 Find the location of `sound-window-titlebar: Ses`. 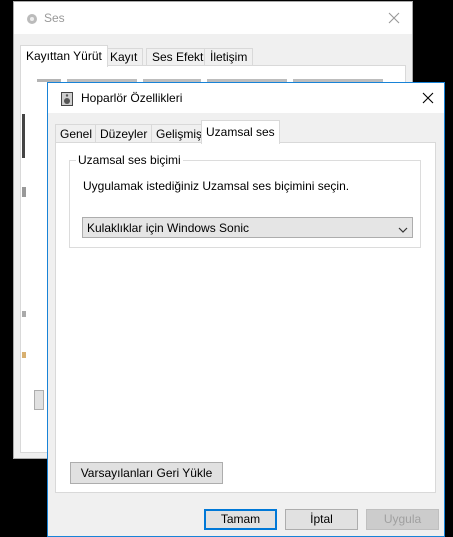

sound-window-titlebar: Ses is located at coordinates (213, 18).